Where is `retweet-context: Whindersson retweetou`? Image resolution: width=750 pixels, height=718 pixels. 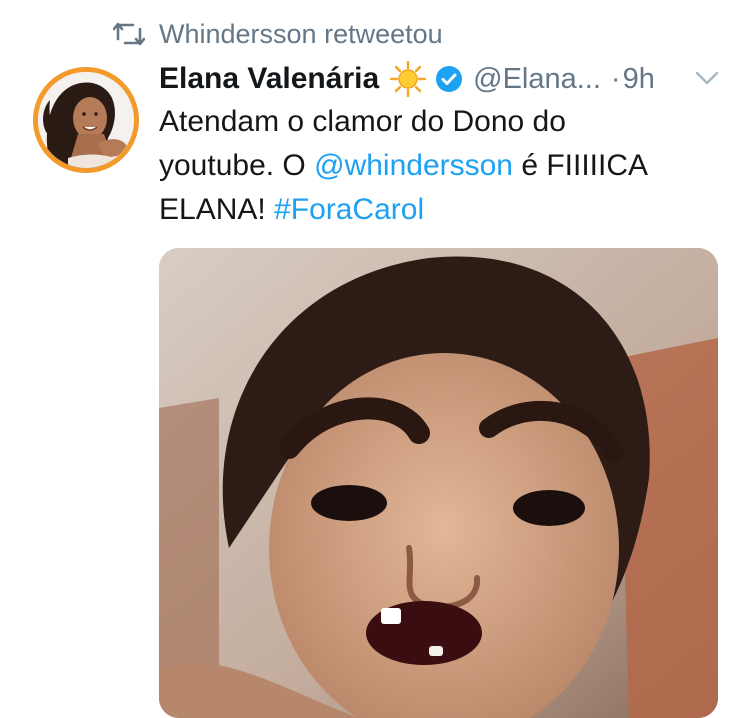 retweet-context: Whindersson retweetou is located at coordinates (278, 34).